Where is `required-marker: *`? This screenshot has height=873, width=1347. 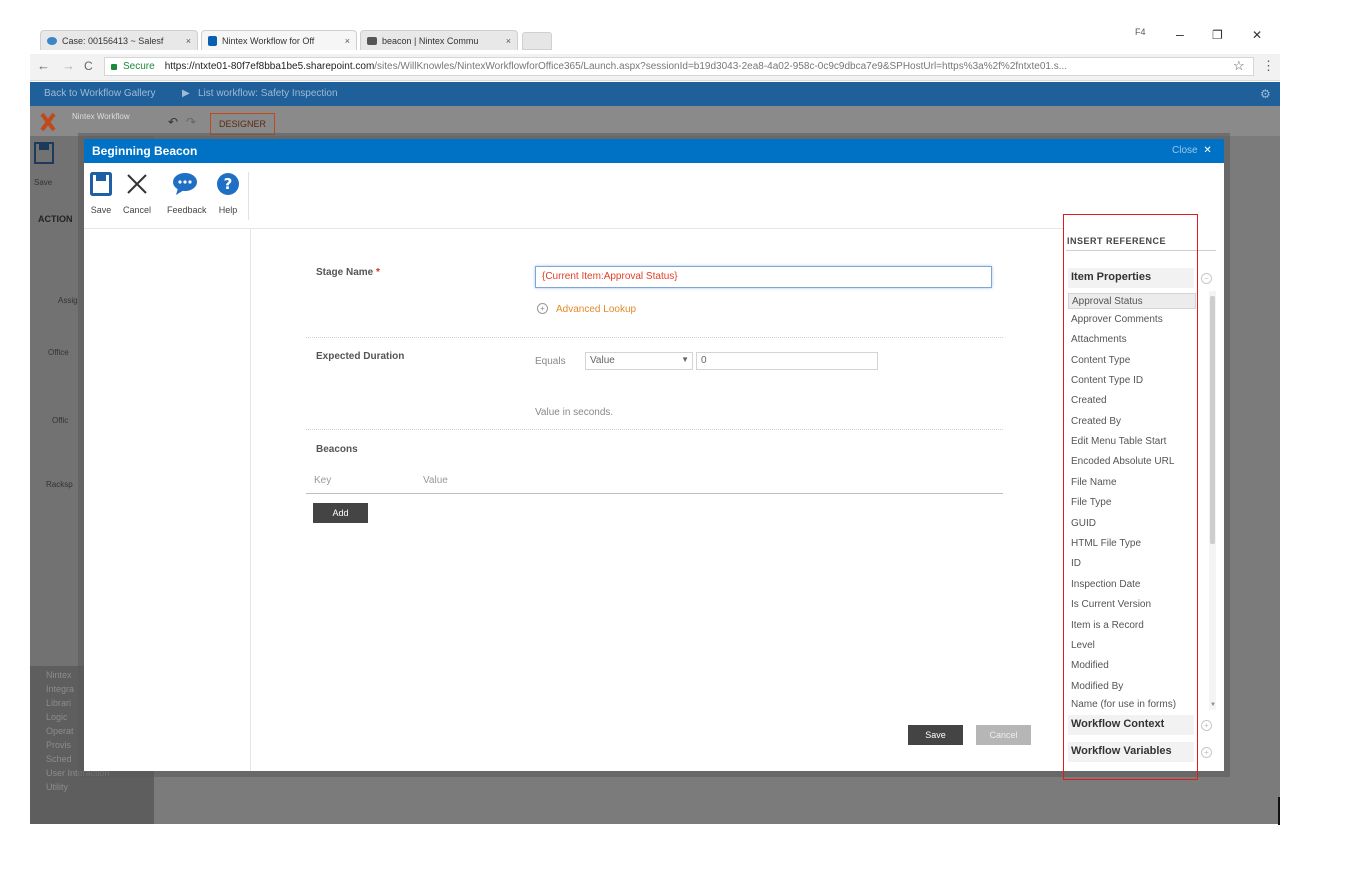 required-marker: * is located at coordinates (378, 272).